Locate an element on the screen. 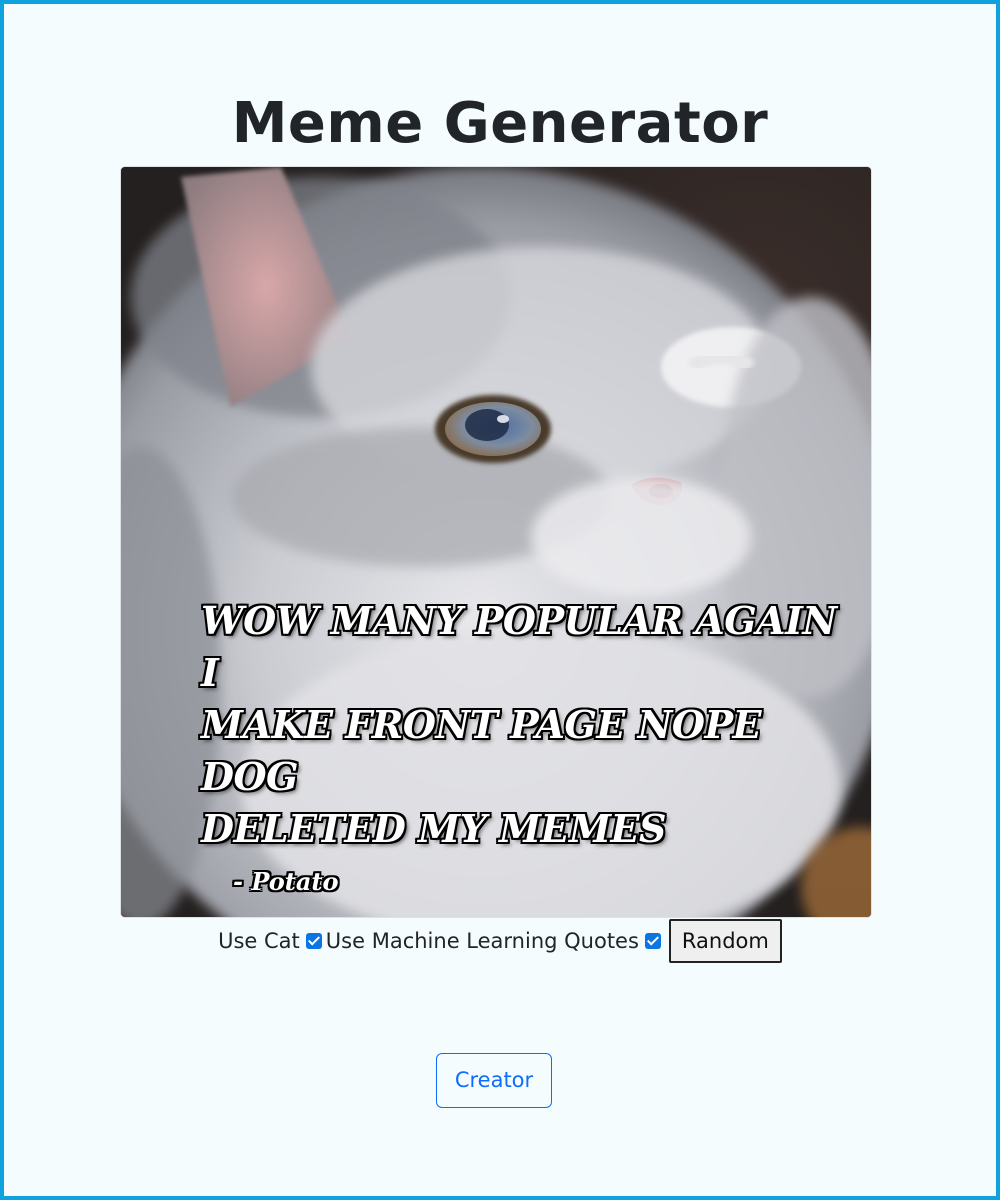 The image size is (1000, 1200). quote-author: - Potato is located at coordinates (286, 881).